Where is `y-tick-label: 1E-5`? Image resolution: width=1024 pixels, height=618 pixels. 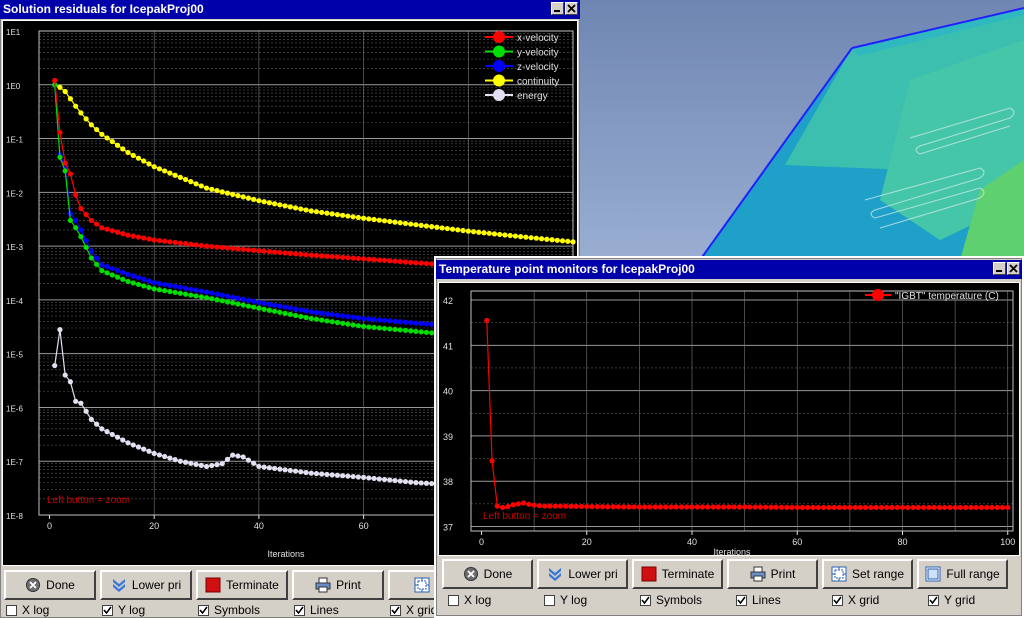
y-tick-label: 1E-5 is located at coordinates (14, 355).